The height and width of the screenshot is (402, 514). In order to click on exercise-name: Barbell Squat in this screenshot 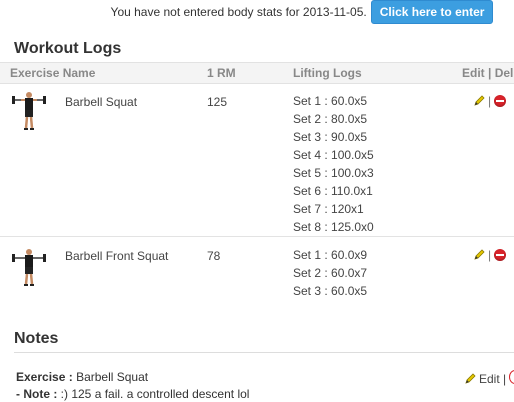, I will do `click(101, 102)`.